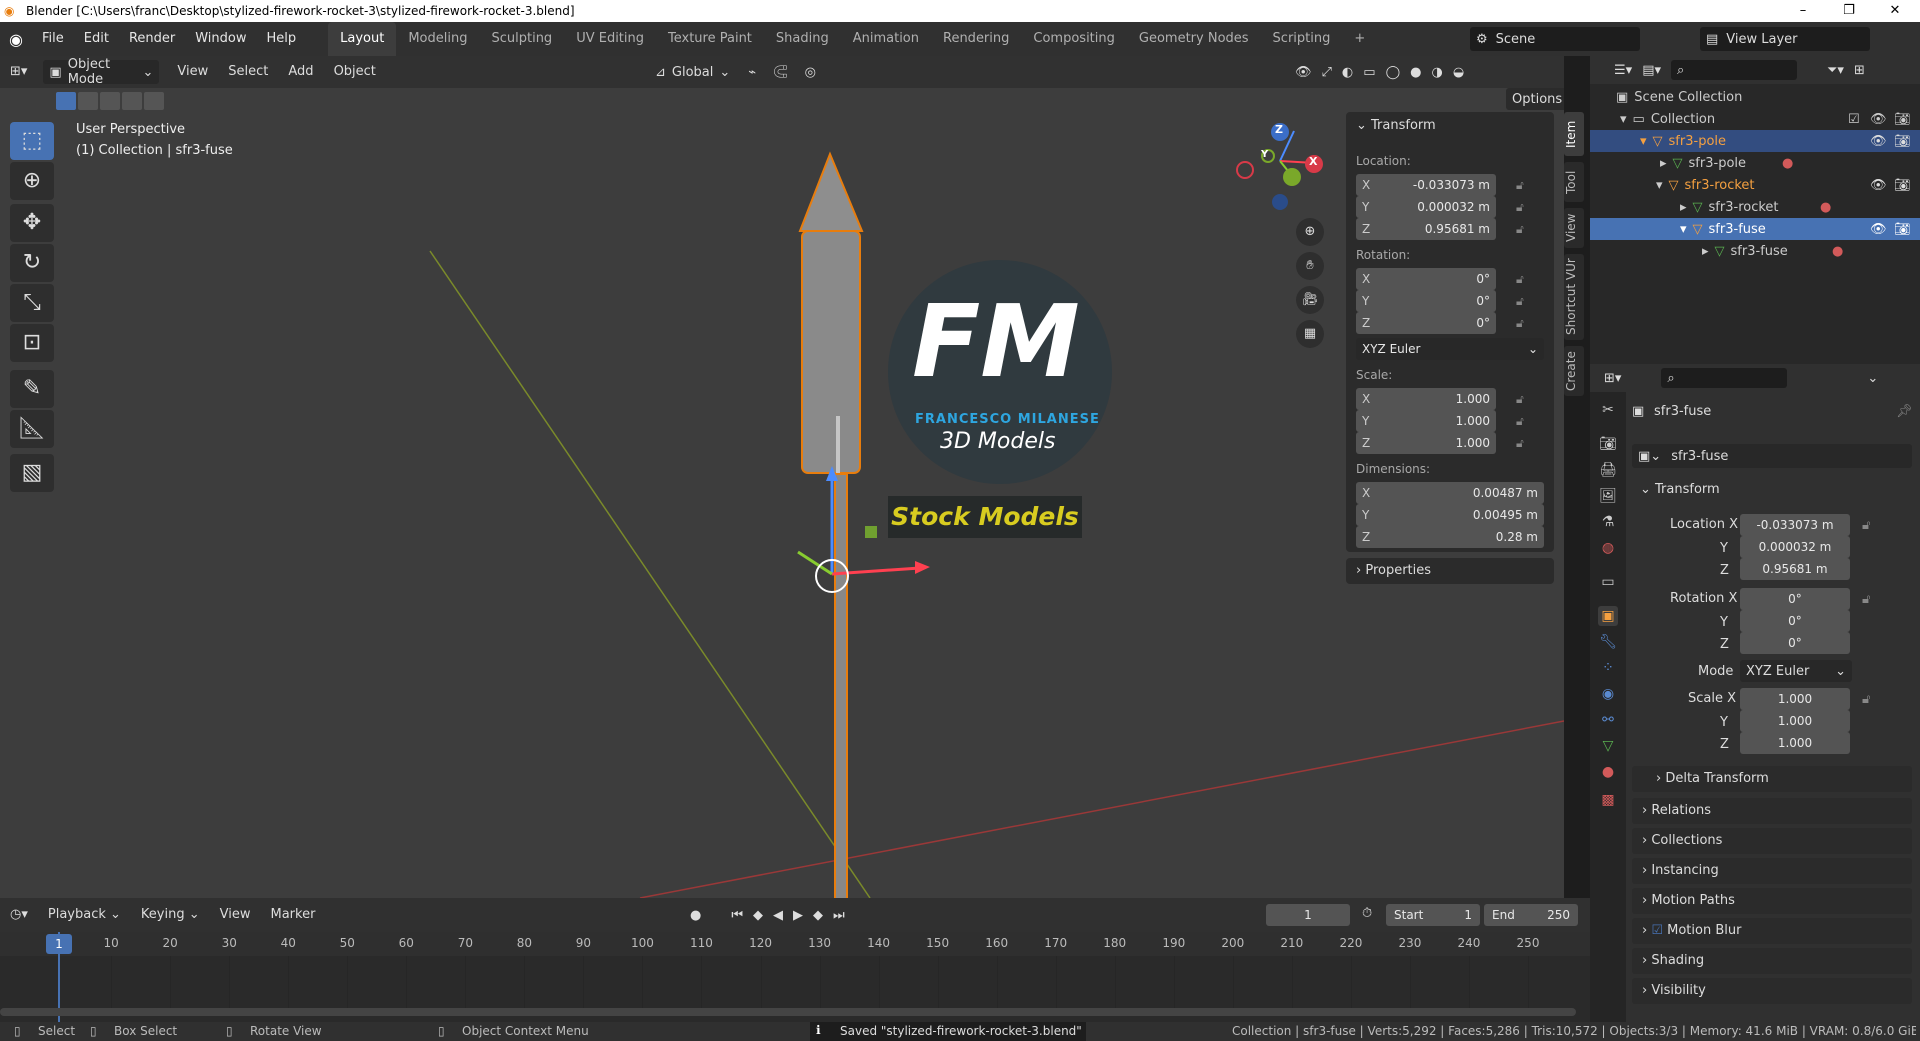  I want to click on pivot-icon: ⌁, so click(752, 72).